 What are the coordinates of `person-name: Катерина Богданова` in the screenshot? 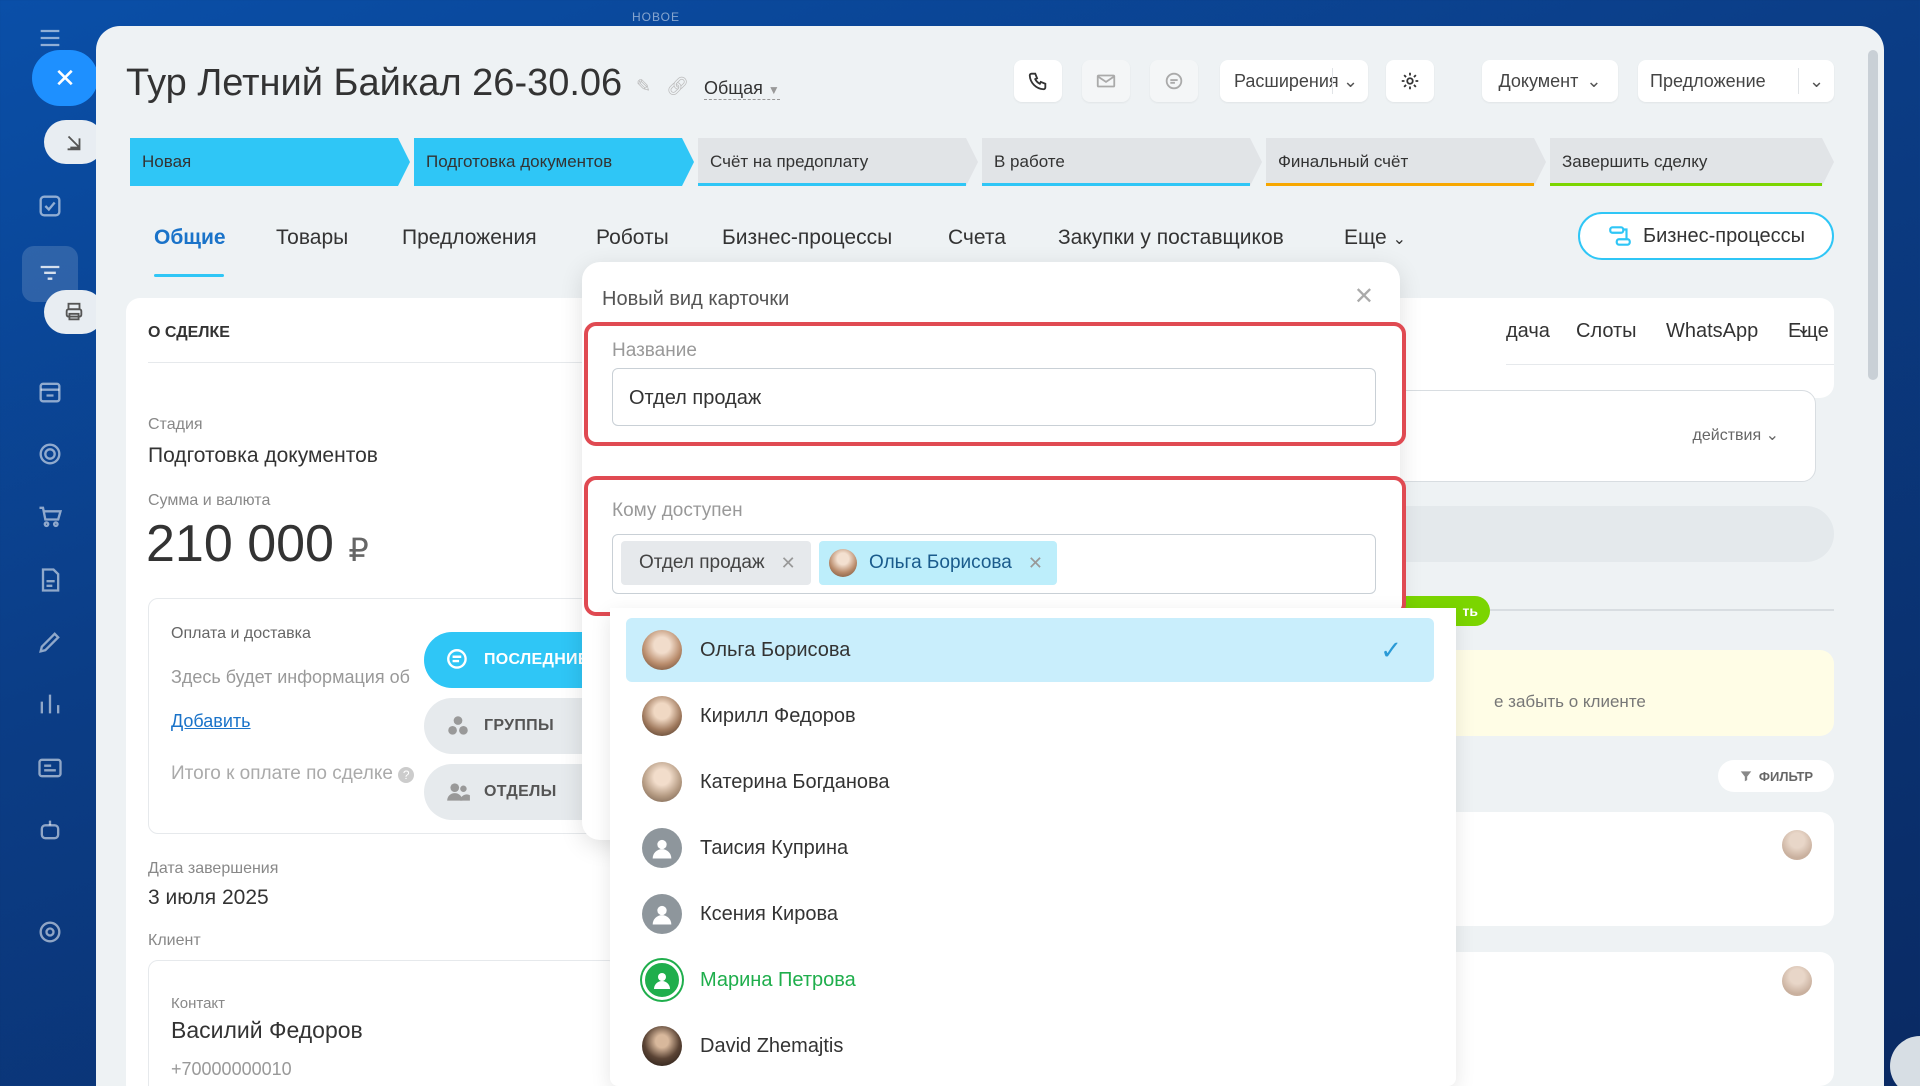 It's located at (795, 781).